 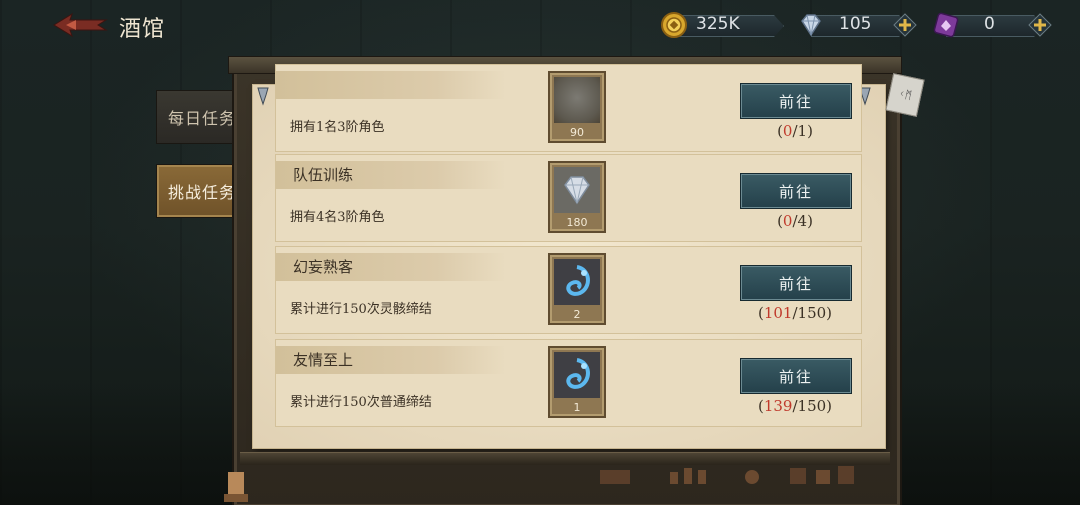 What do you see at coordinates (263, 96) in the screenshot?
I see `pin-icon` at bounding box center [263, 96].